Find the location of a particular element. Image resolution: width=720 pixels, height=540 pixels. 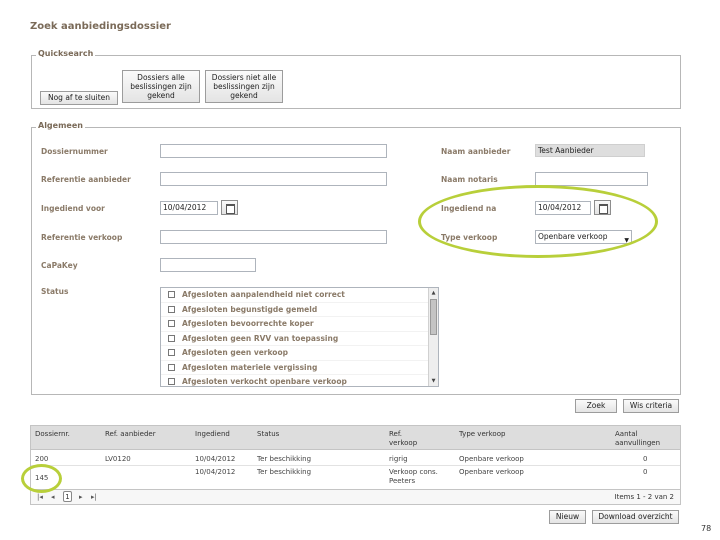

cell-ref-aanbieder: LV0120 is located at coordinates (118, 459).